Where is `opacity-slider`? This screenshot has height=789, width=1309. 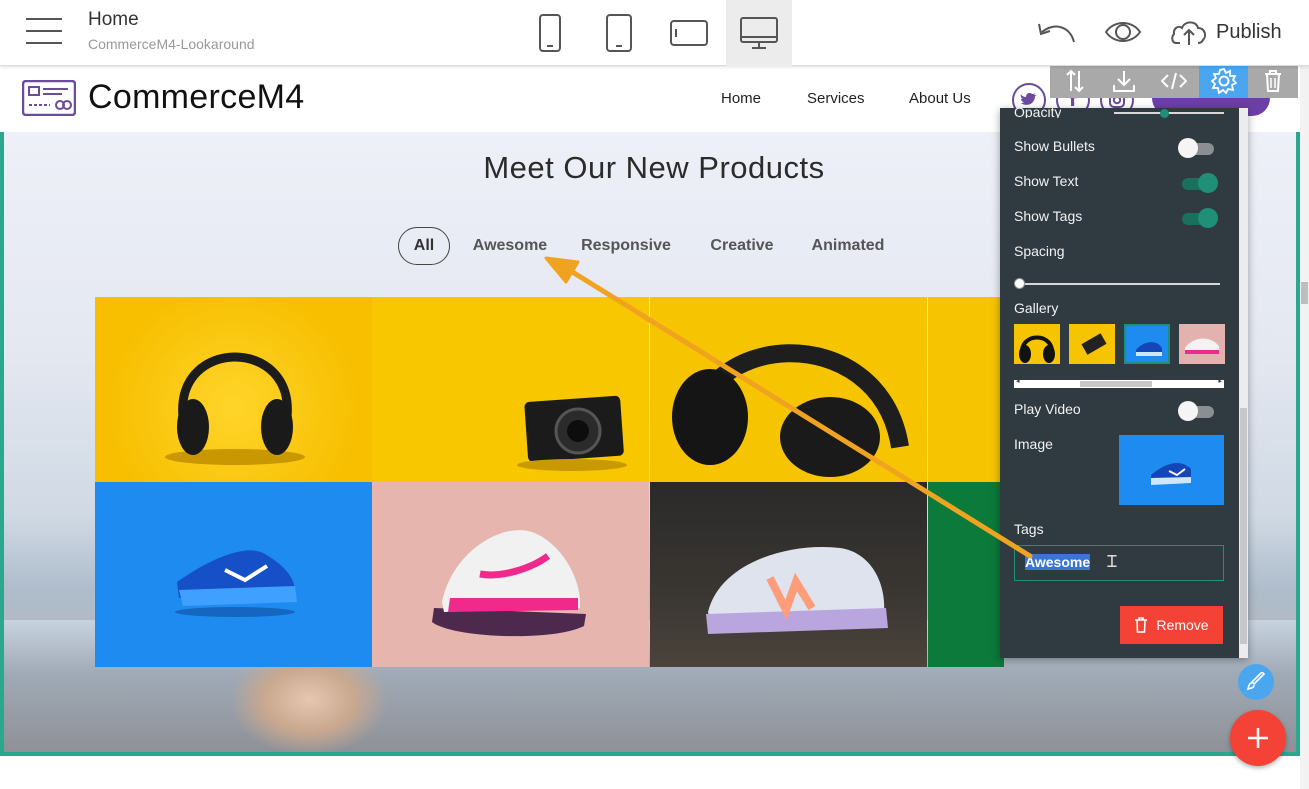 opacity-slider is located at coordinates (1169, 113).